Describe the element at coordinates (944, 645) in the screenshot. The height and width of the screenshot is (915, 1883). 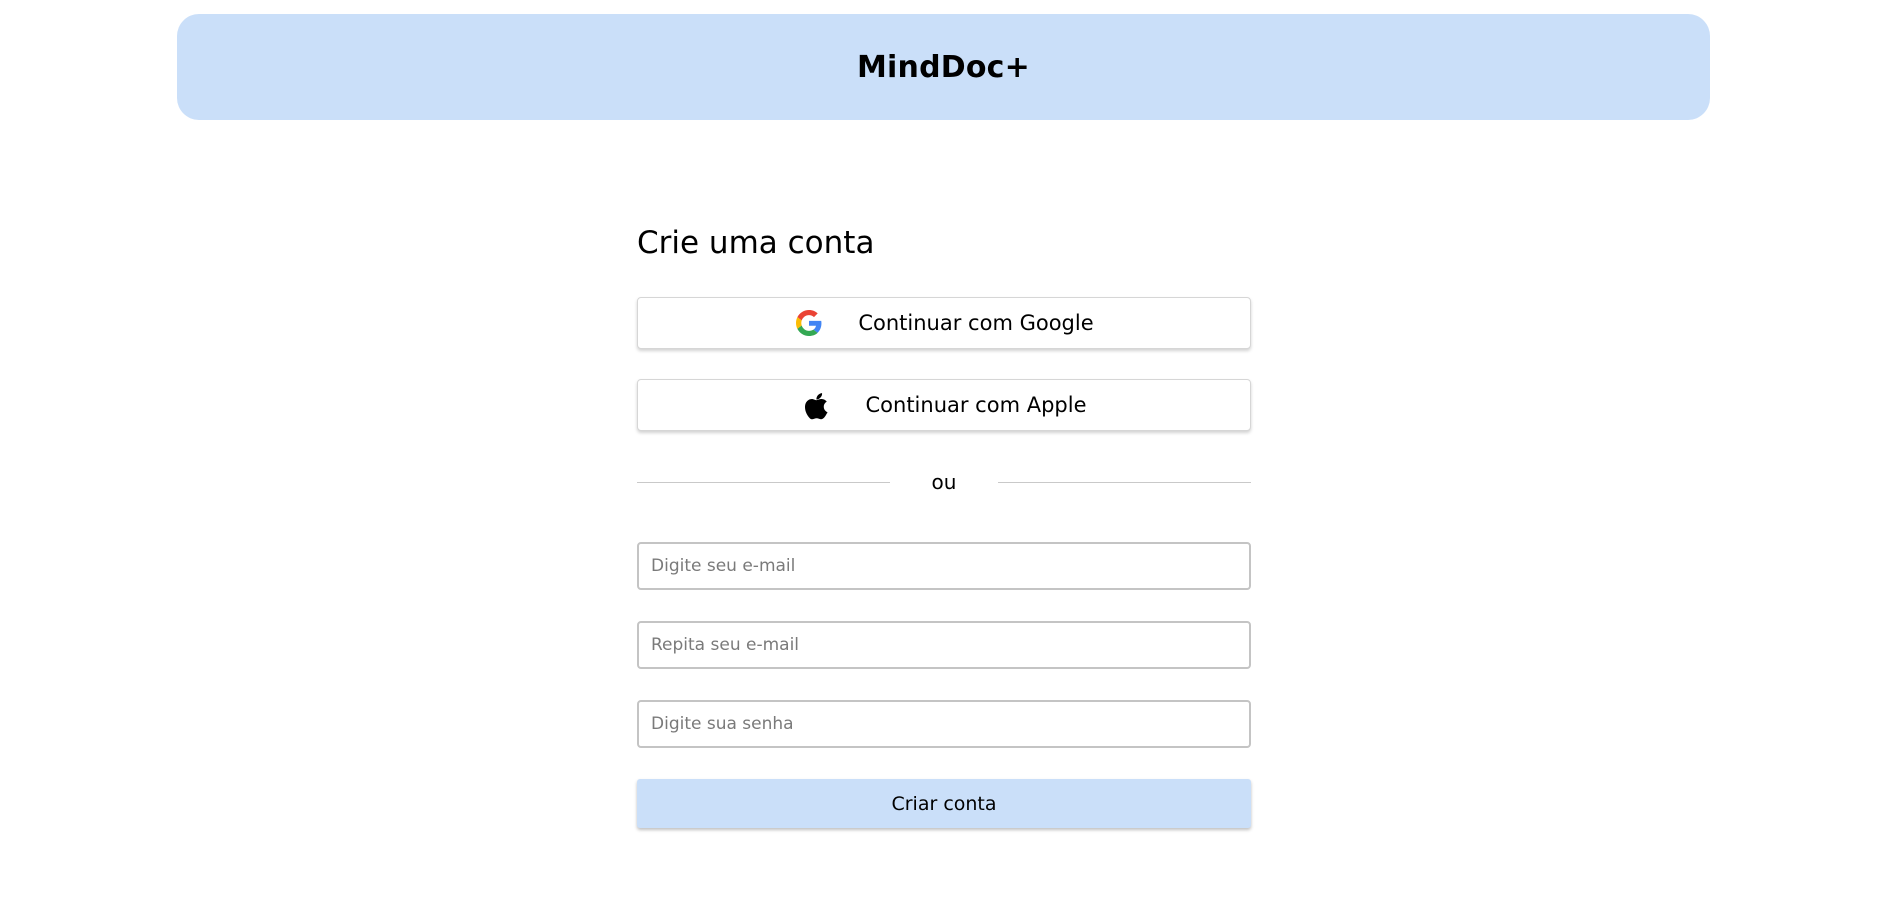
I see `repeat-email-input` at that location.